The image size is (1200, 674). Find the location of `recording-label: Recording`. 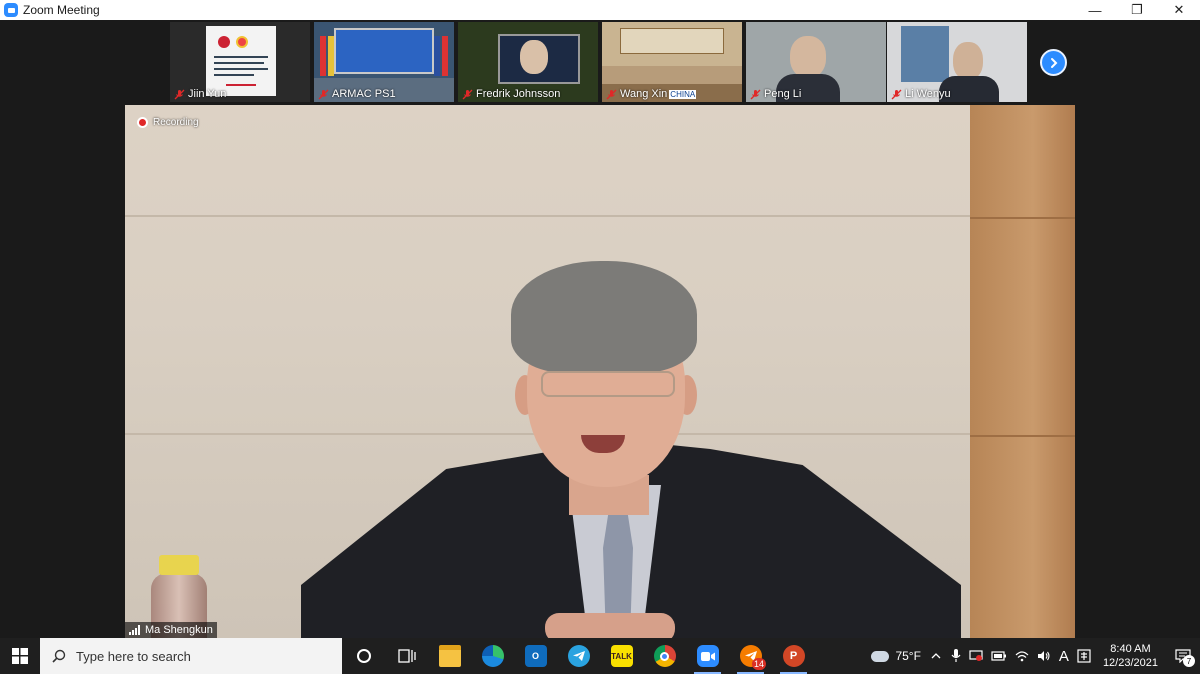

recording-label: Recording is located at coordinates (176, 122).